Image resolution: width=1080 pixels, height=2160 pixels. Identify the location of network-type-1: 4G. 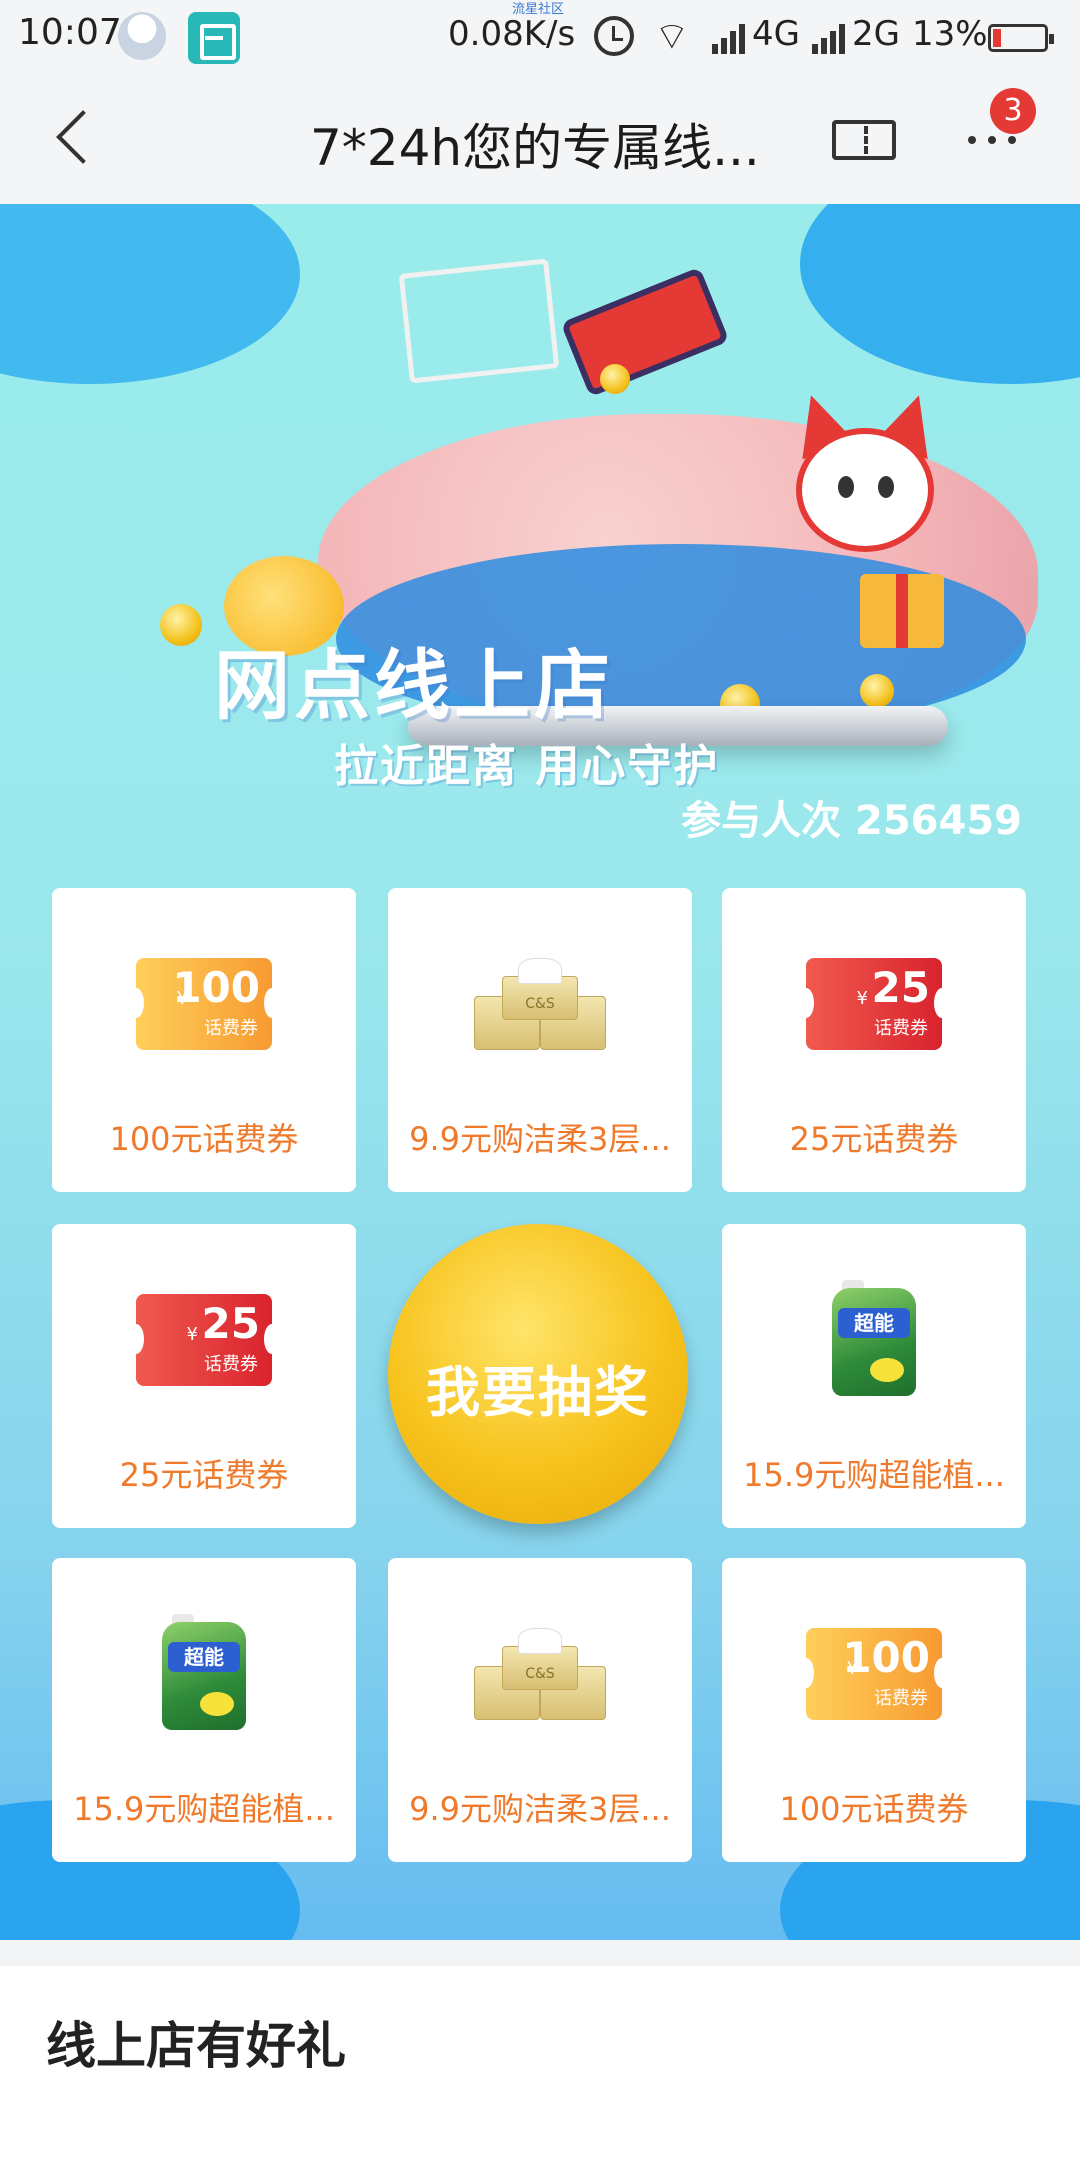
(776, 34).